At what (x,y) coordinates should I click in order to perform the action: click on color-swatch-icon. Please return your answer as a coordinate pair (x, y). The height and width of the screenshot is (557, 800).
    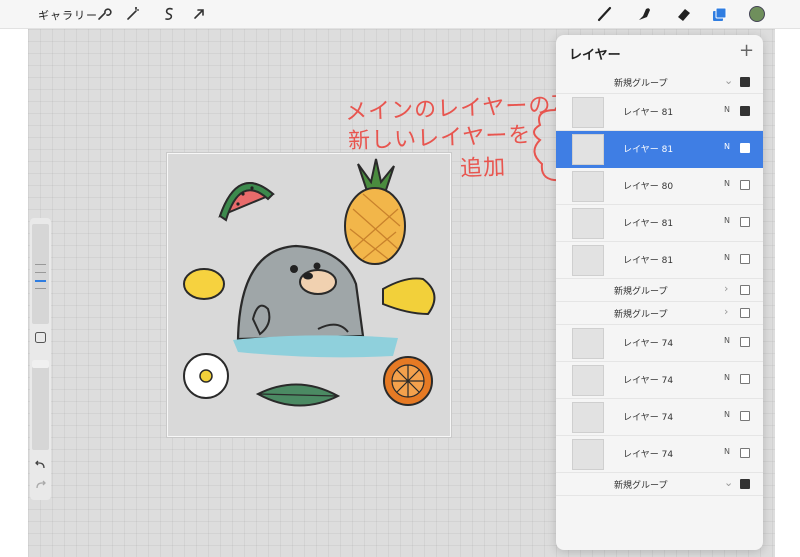
    Looking at the image, I should click on (757, 14).